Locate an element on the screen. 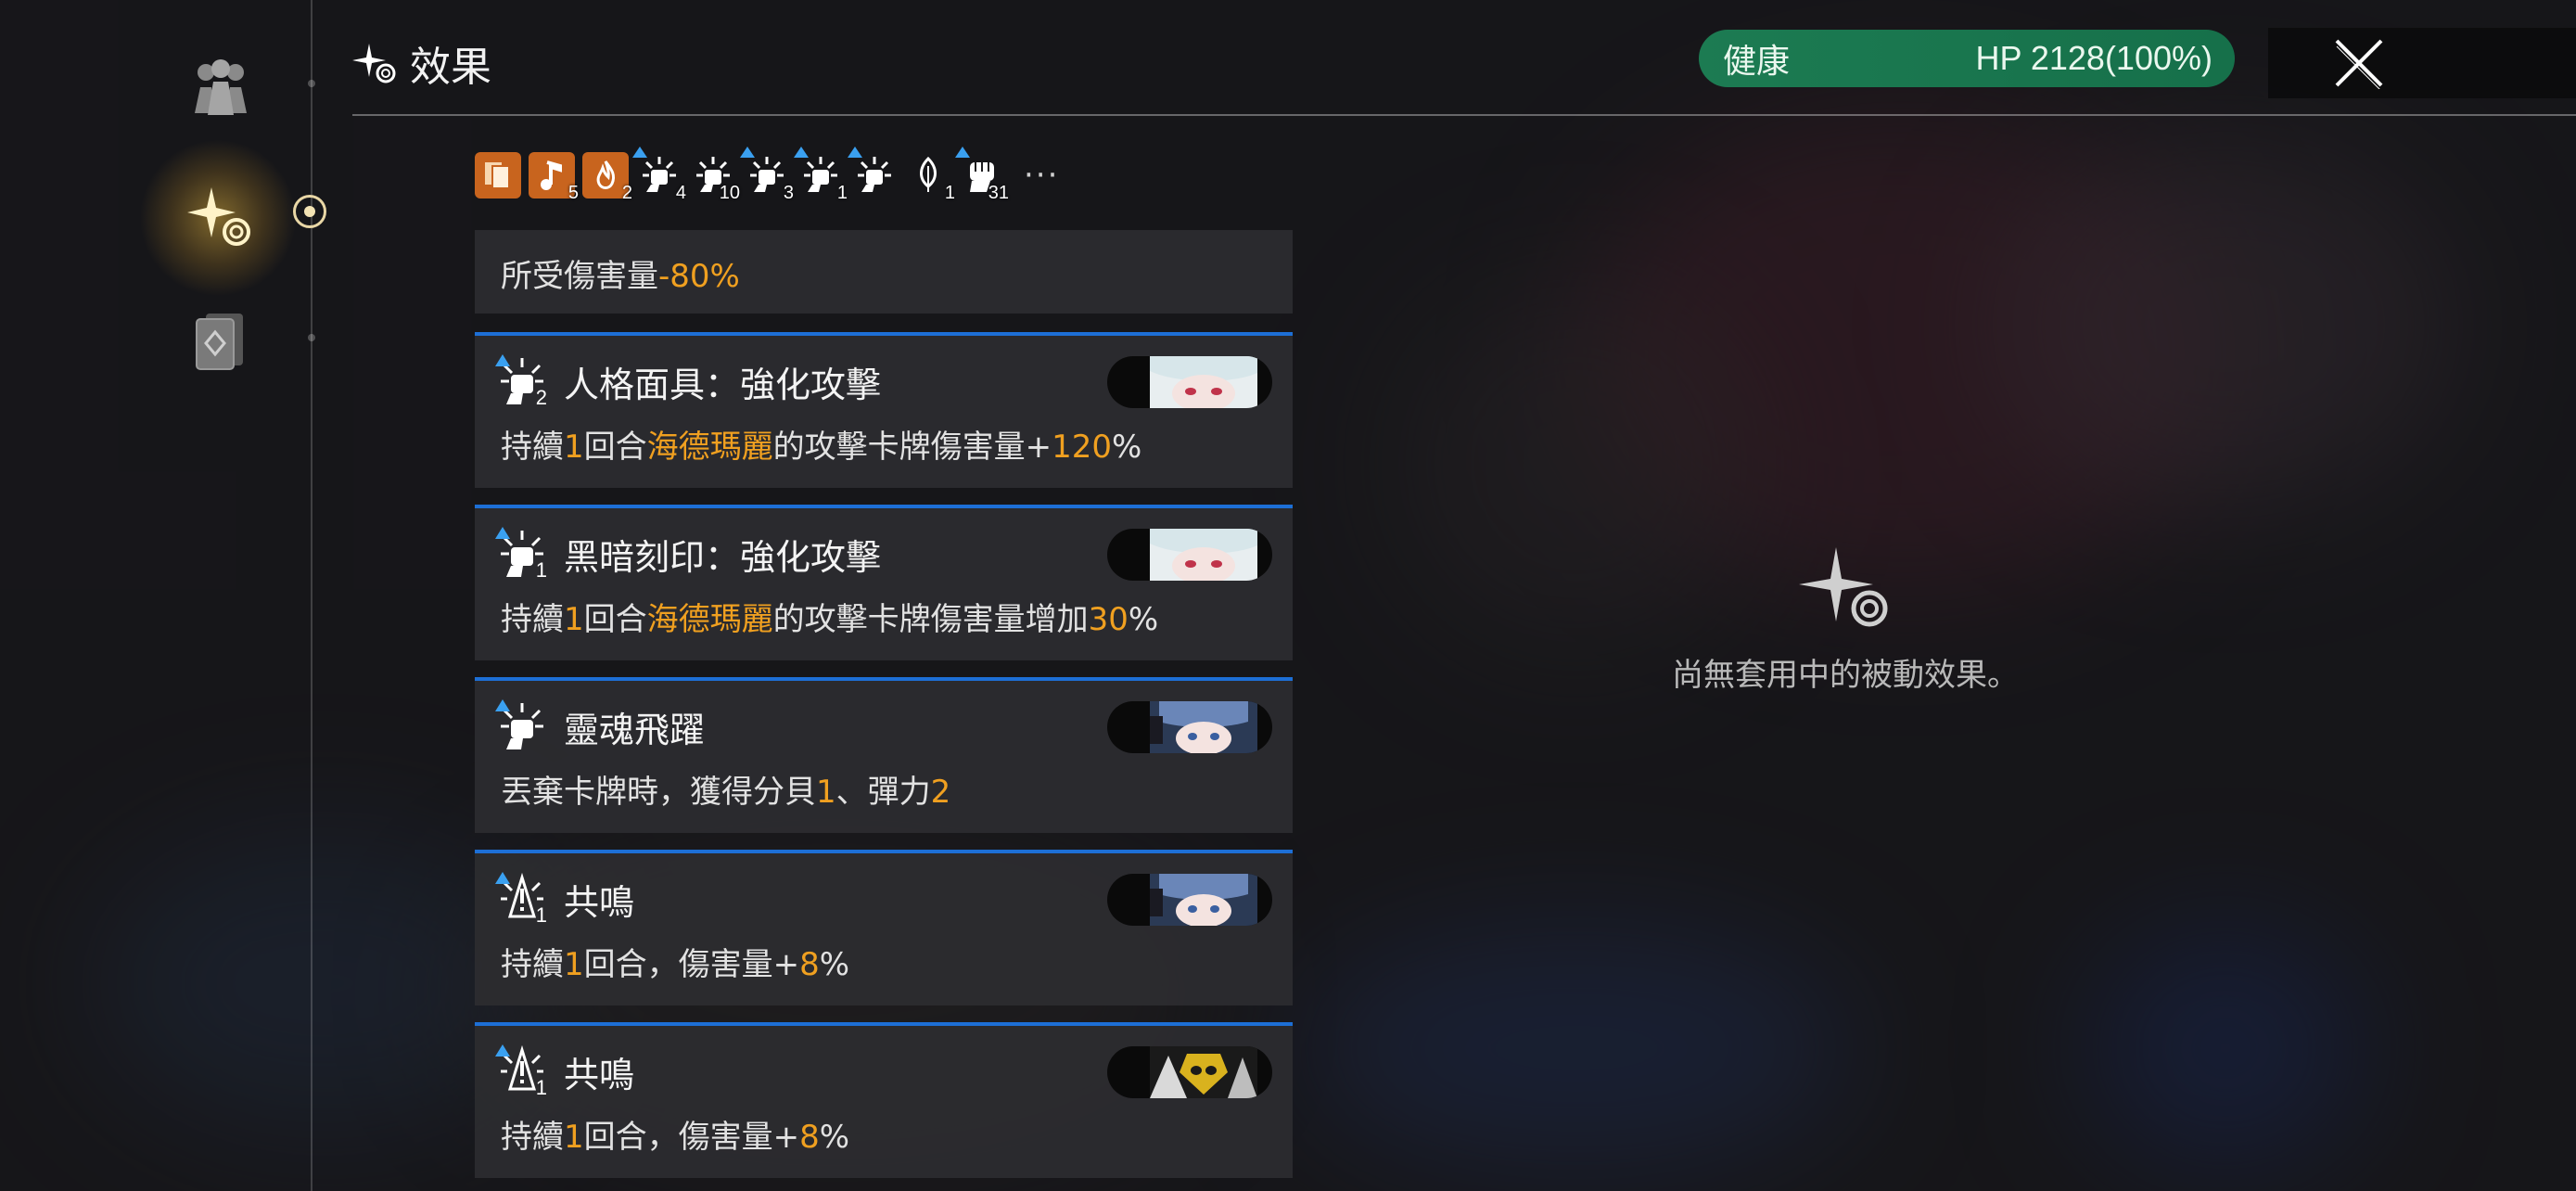 The image size is (2576, 1191). party-icon is located at coordinates (221, 87).